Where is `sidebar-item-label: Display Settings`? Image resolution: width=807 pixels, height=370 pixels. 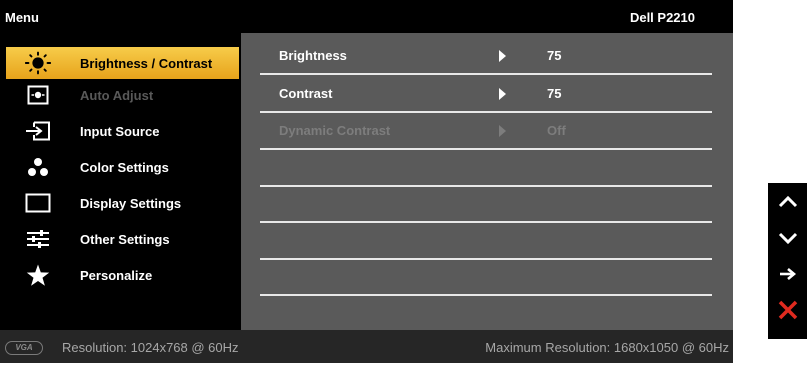 sidebar-item-label: Display Settings is located at coordinates (131, 203).